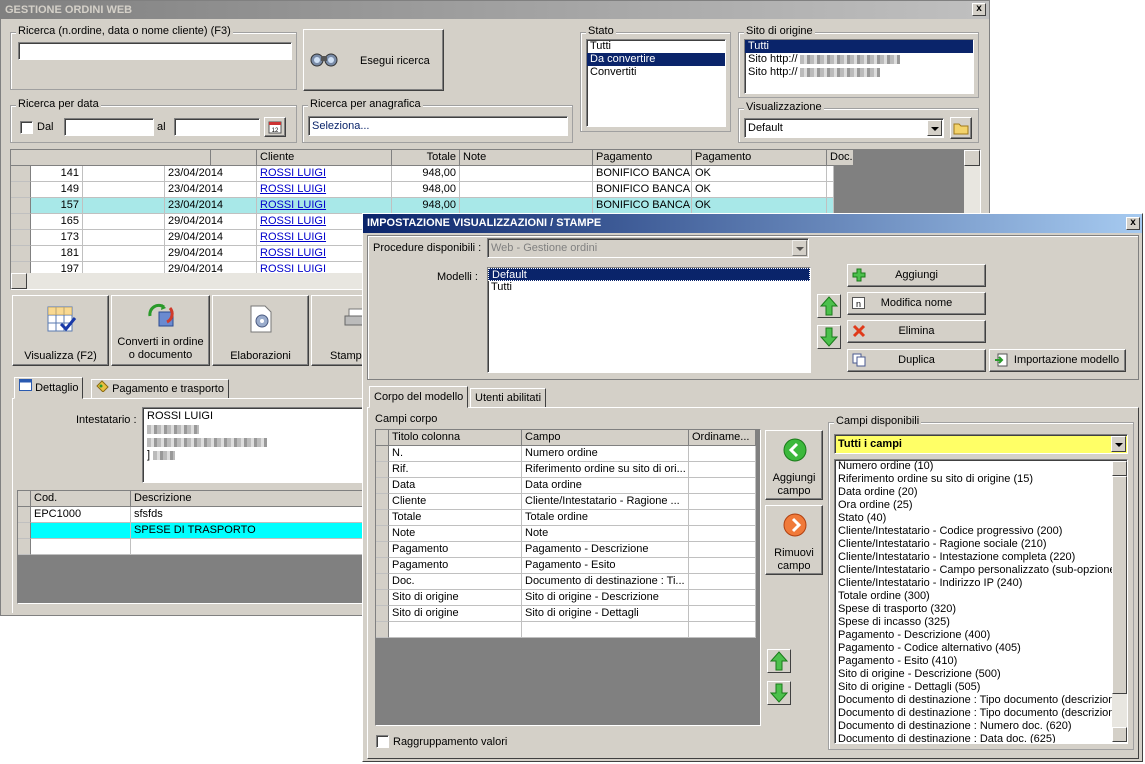 The image size is (1145, 764). Describe the element at coordinates (160, 389) in the screenshot. I see `tab-pagamento: Pagamento e trasporto` at that location.